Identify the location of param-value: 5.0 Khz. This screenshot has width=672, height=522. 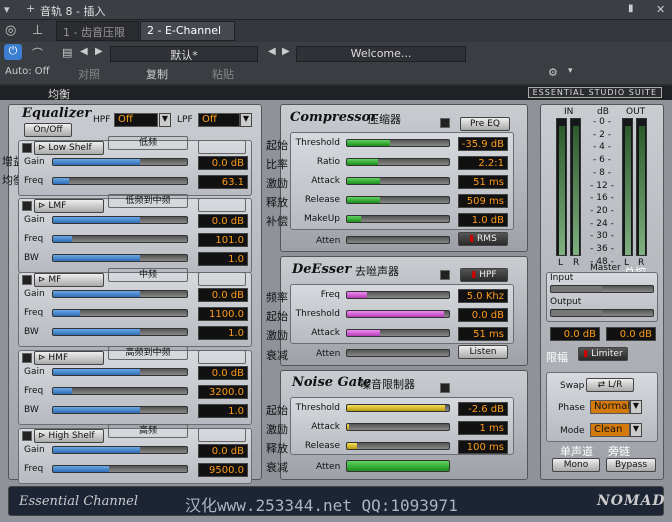
(483, 296).